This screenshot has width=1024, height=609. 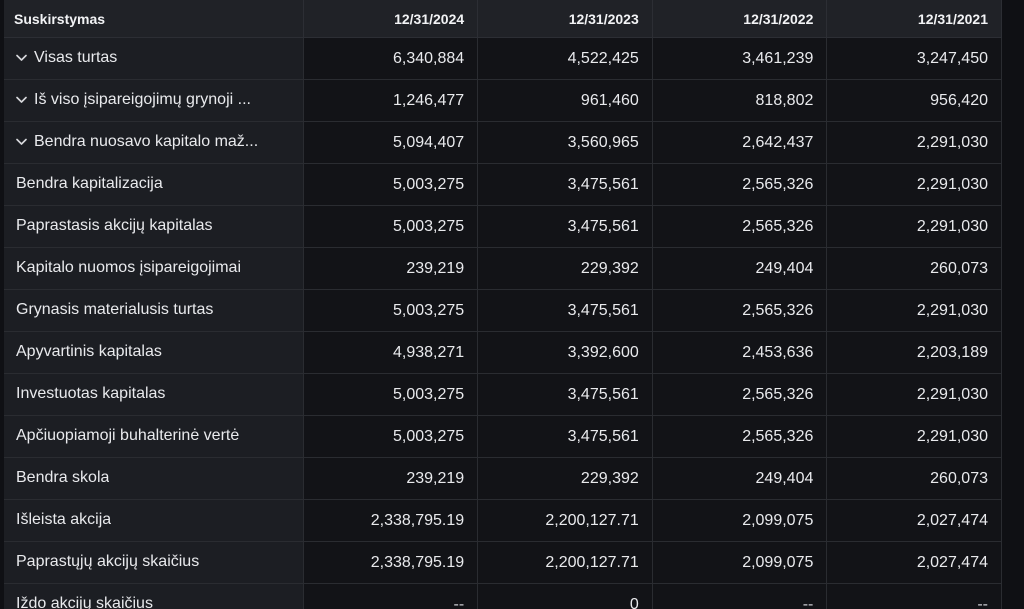 What do you see at coordinates (565, 100) in the screenshot?
I see `value-cell: 961,460` at bounding box center [565, 100].